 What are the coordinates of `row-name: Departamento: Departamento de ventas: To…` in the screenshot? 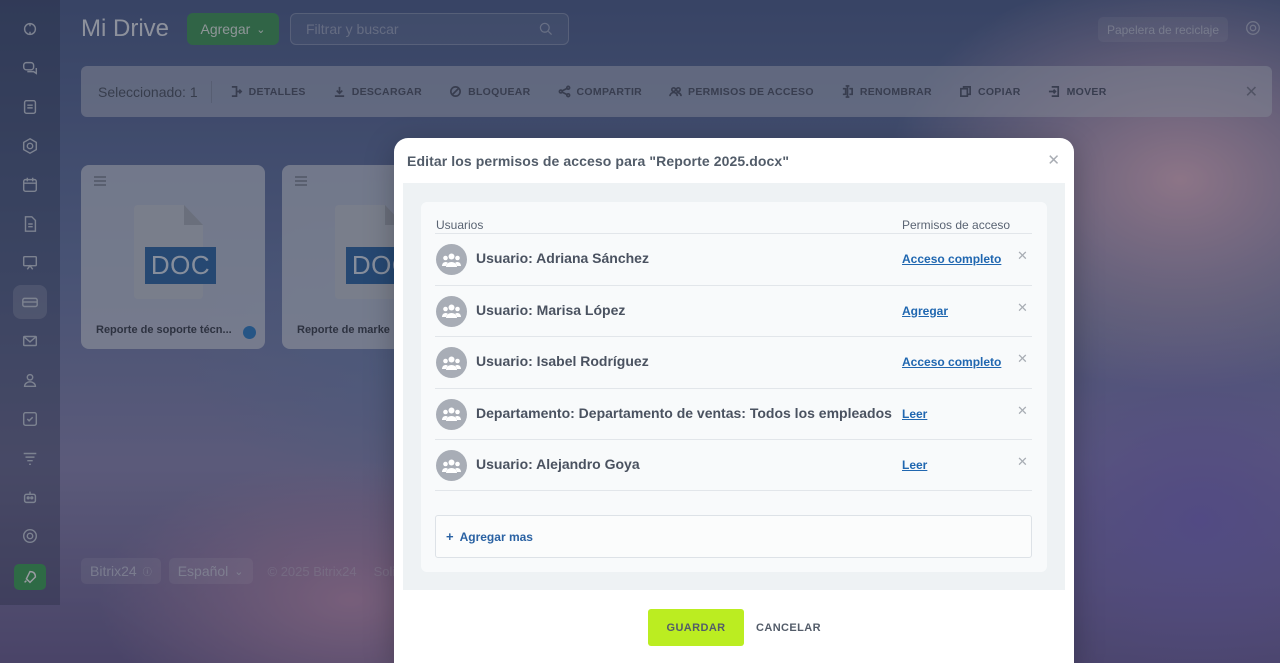 It's located at (684, 412).